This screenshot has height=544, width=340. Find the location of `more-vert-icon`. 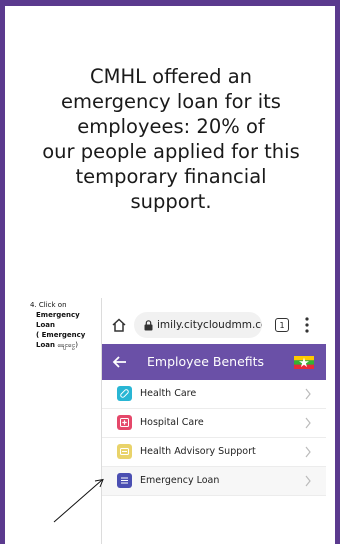

more-vert-icon is located at coordinates (307, 325).